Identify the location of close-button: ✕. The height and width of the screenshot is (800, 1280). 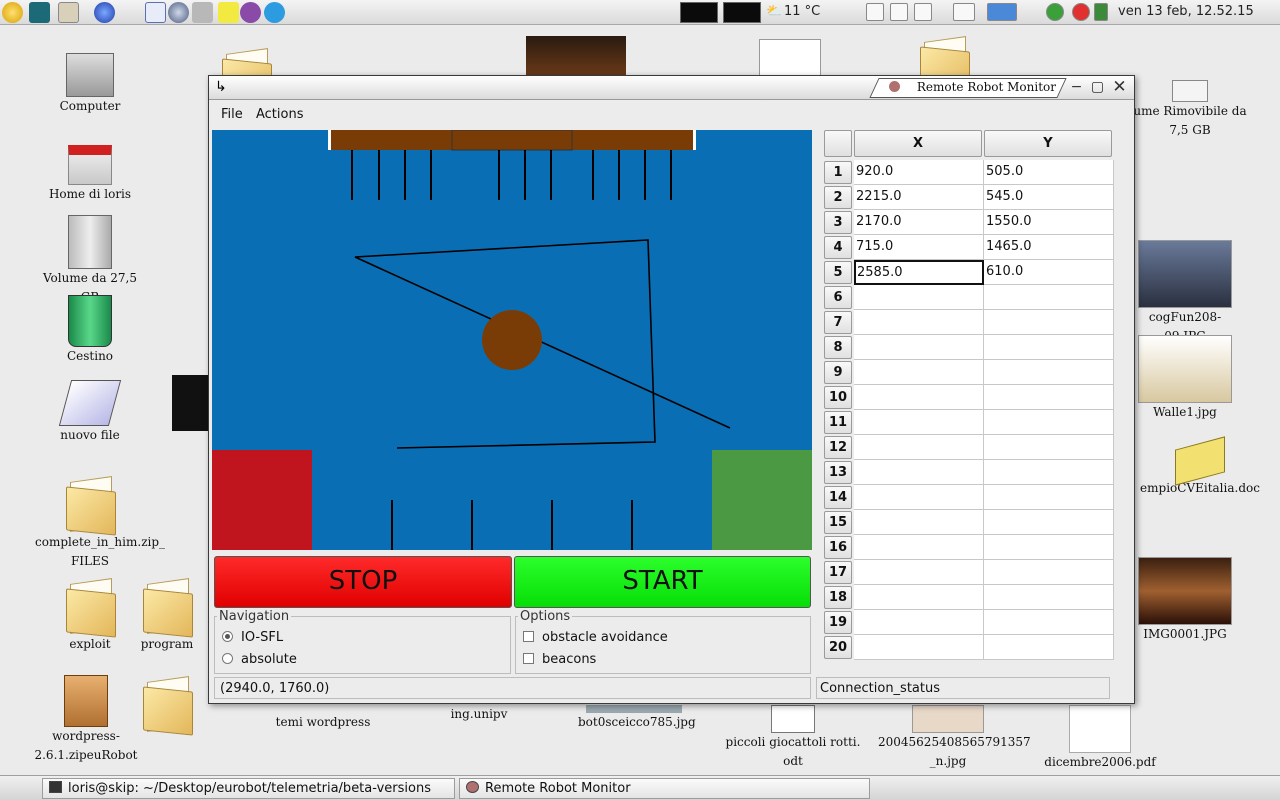
(1119, 88).